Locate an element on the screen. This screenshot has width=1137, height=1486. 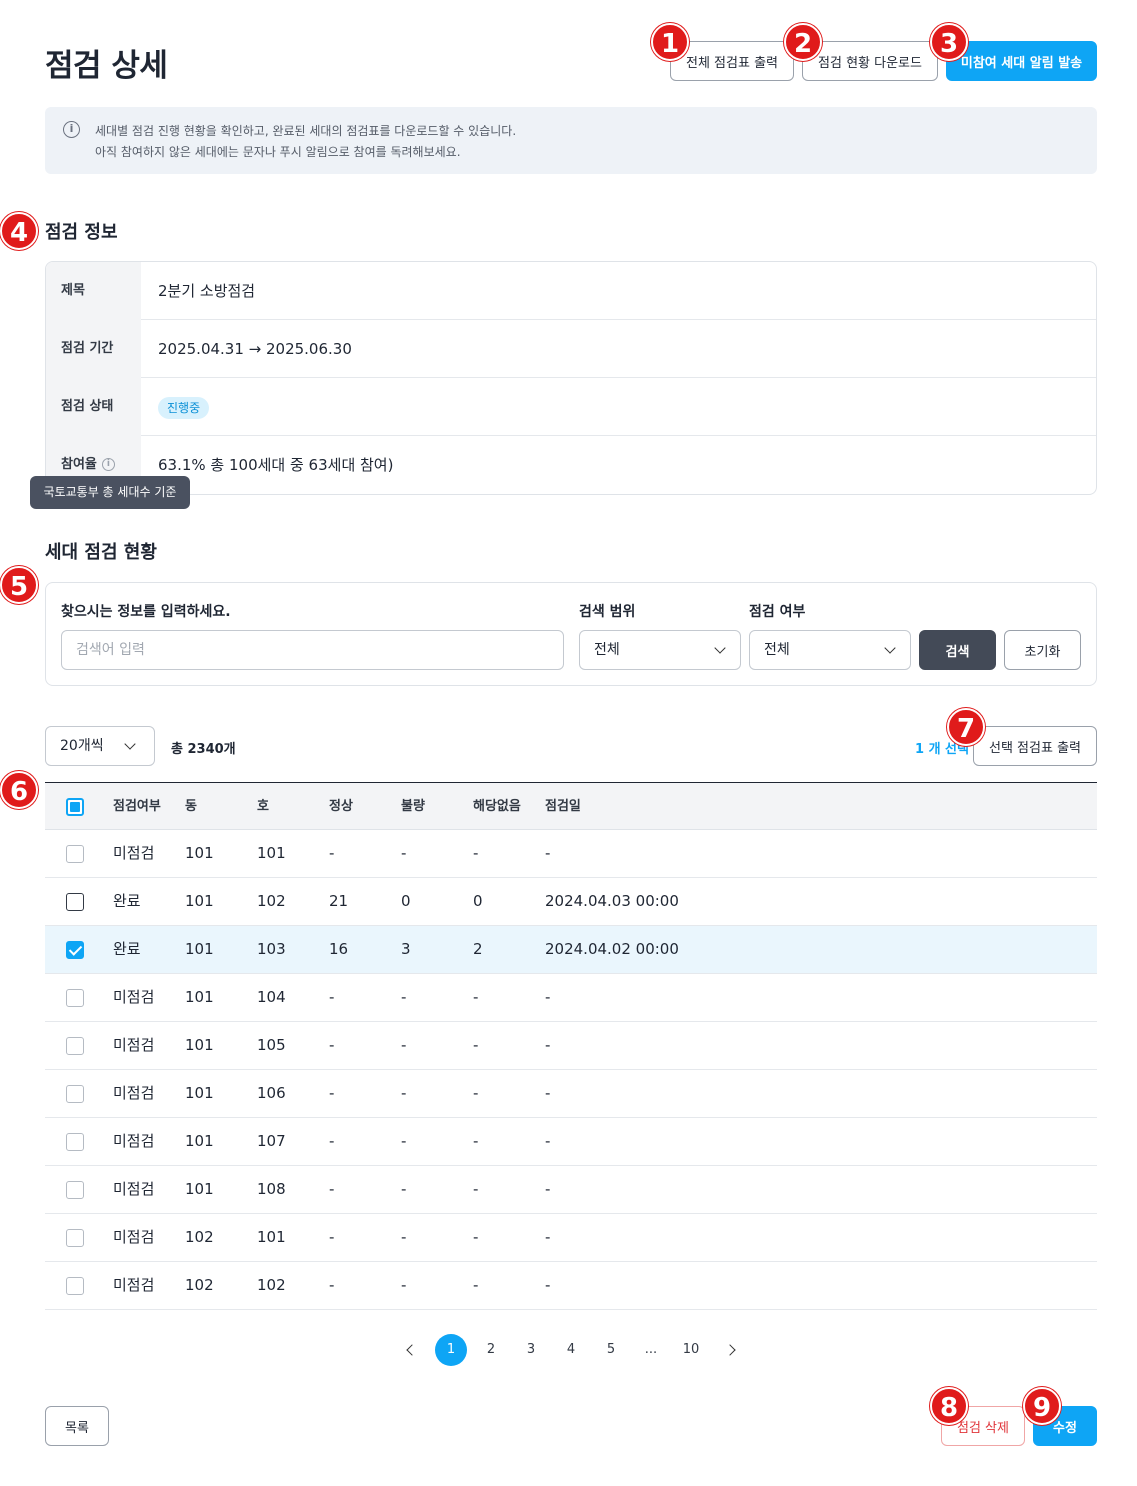
status-section-title: 세대 점검 현황 is located at coordinates (101, 552).